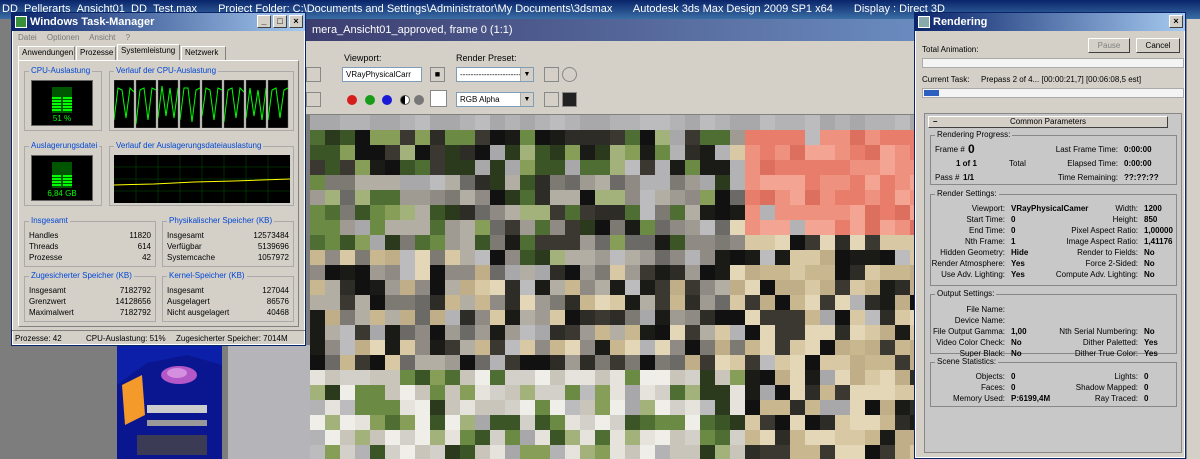 Image resolution: width=1200 pixels, height=459 pixels. Describe the element at coordinates (924, 22) in the screenshot. I see `rendering-icon` at that location.